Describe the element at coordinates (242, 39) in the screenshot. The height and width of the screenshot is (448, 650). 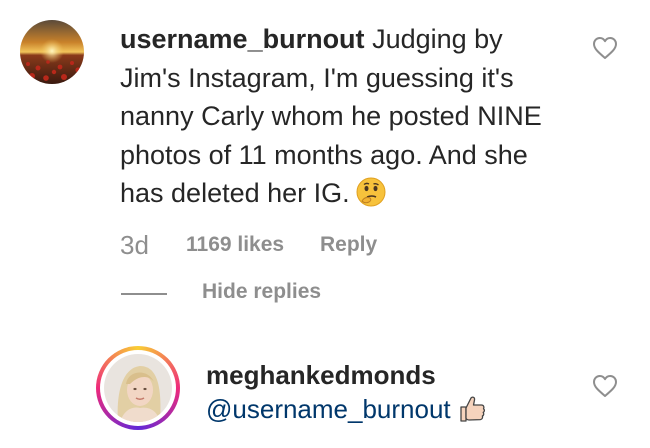
I see `comment-username: username_burnout` at that location.